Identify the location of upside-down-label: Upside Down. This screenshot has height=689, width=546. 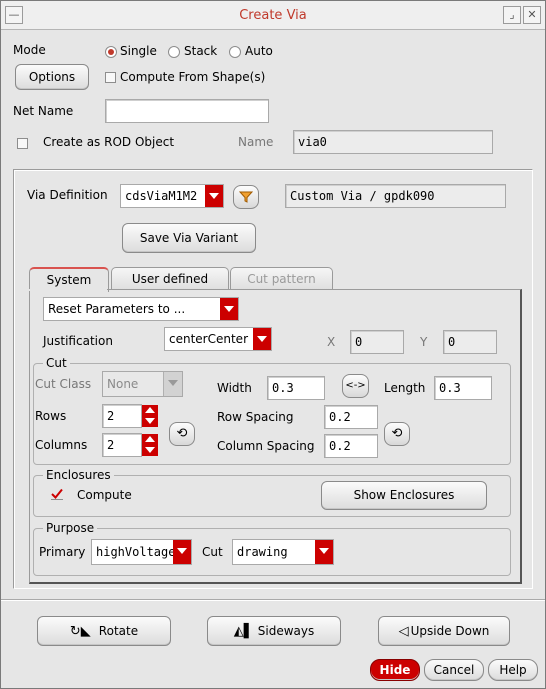
(450, 631).